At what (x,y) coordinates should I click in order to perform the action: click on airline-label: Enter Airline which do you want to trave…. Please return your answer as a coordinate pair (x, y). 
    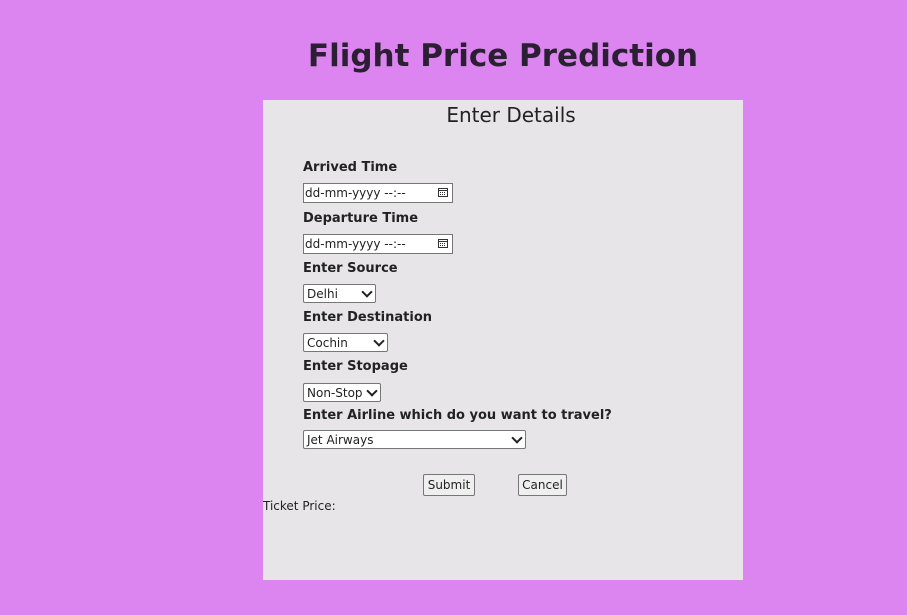
    Looking at the image, I should click on (457, 415).